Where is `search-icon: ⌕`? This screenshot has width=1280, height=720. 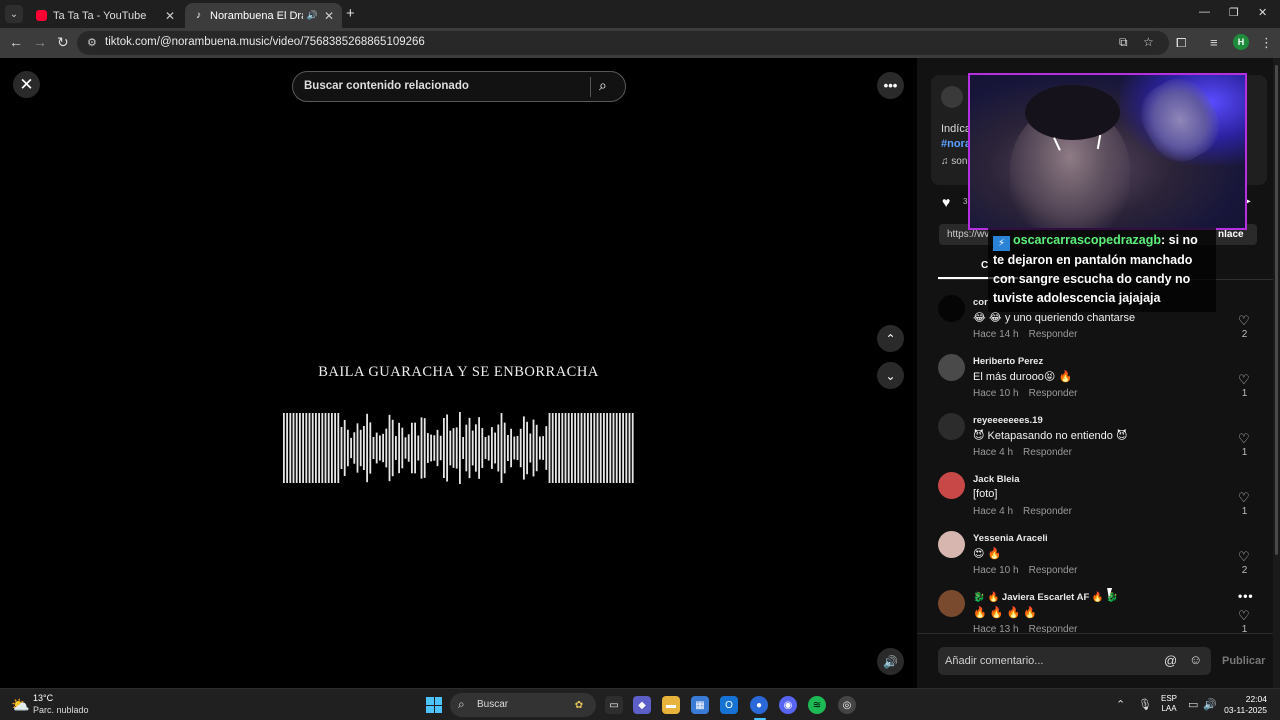
search-icon: ⌕ is located at coordinates (603, 85).